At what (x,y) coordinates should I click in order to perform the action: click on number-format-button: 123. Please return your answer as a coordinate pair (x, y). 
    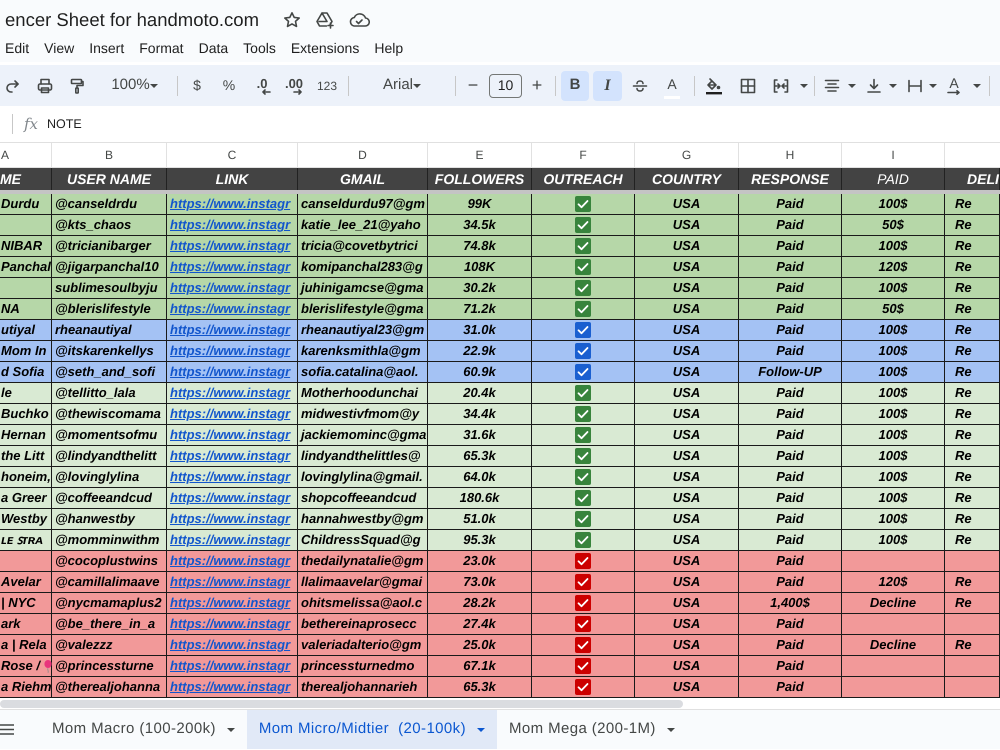
    Looking at the image, I should click on (327, 85).